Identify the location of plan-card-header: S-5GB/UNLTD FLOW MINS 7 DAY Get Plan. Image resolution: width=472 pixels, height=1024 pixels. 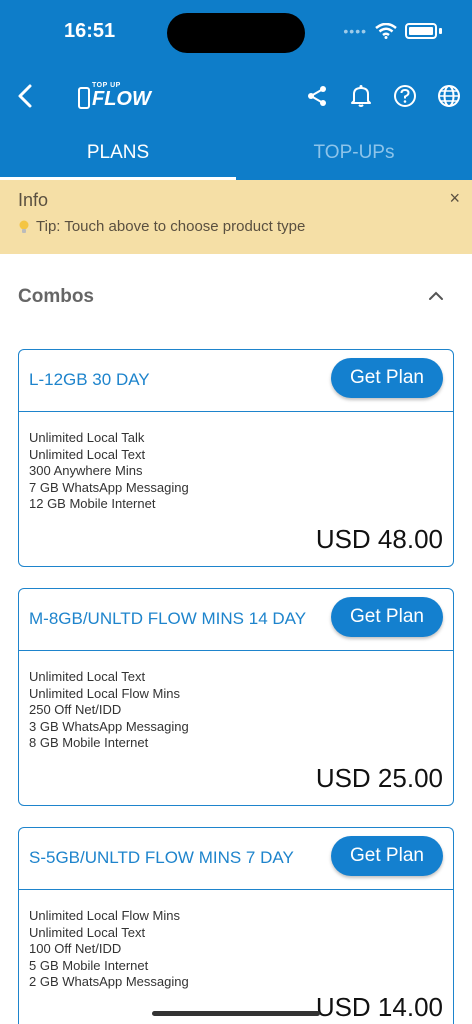
(236, 859).